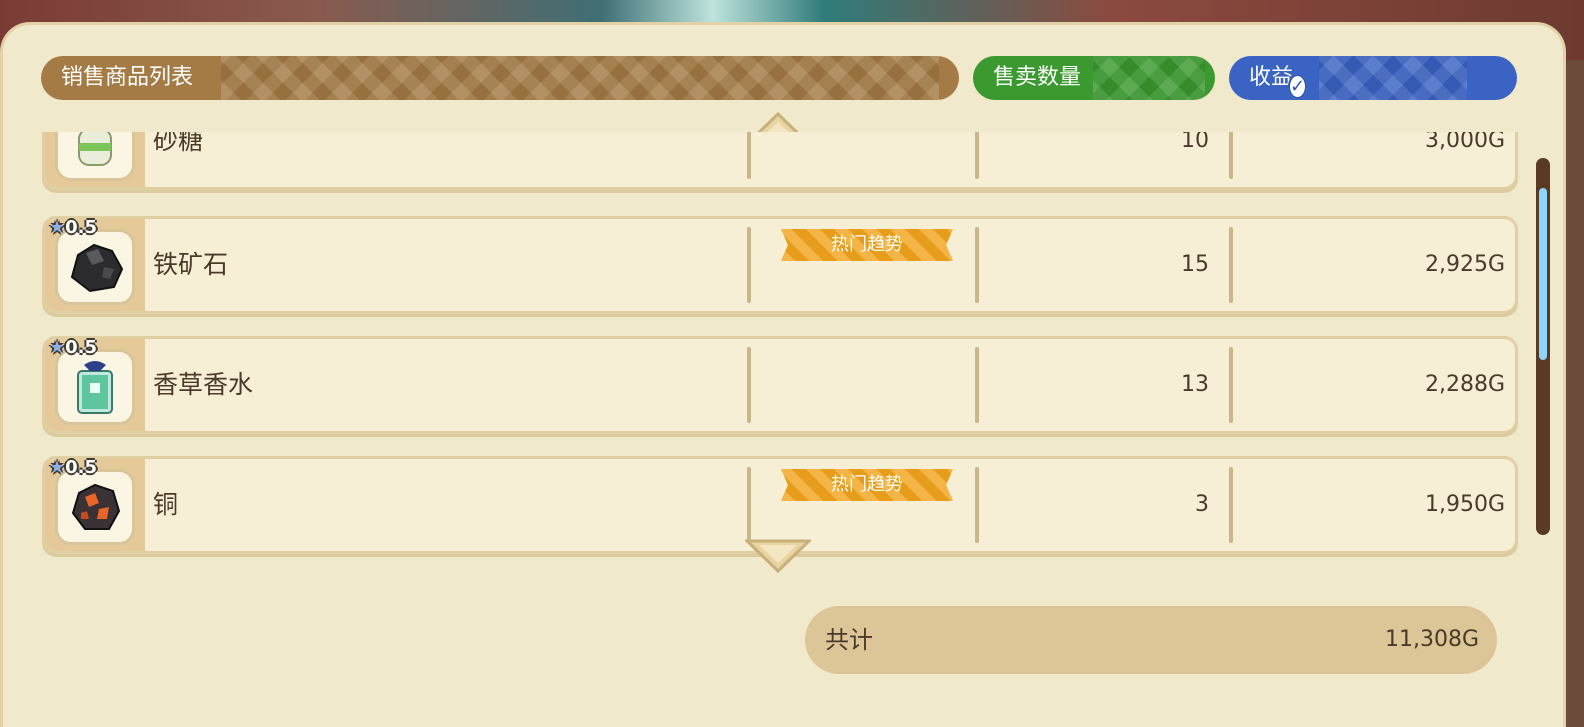  What do you see at coordinates (780, 265) in the screenshot?
I see `list-item: ★0.5 铁矿石 热门趋势 15 2,925G` at bounding box center [780, 265].